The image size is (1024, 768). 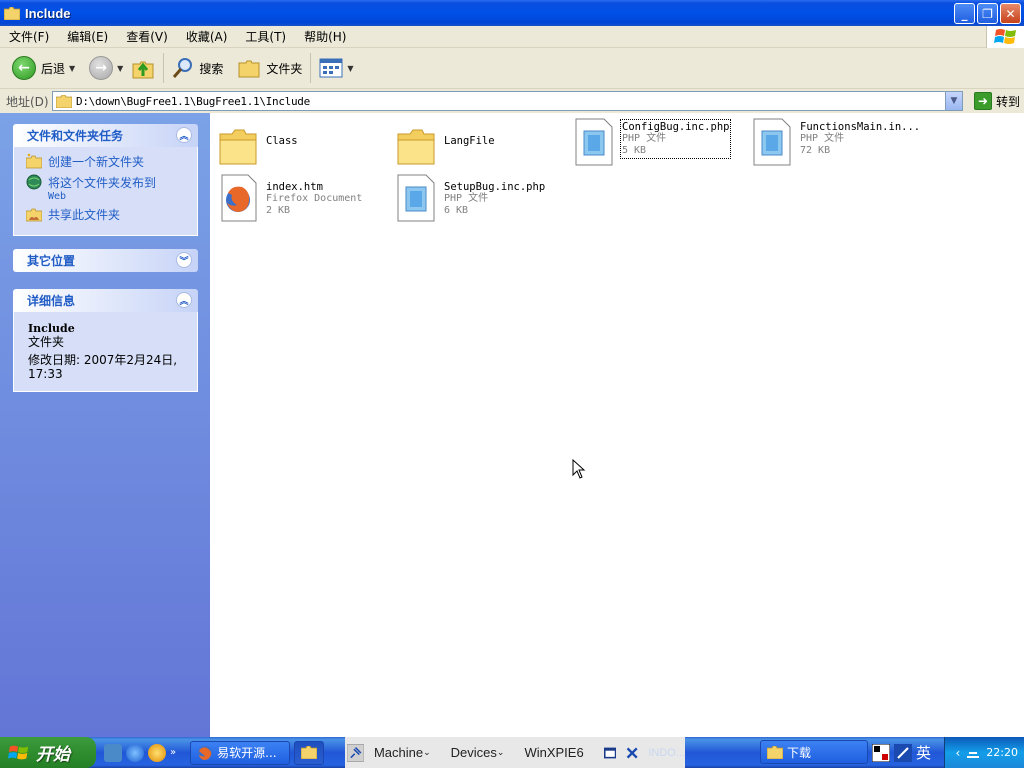 I want to click on file-tasks-panel: 文件和文件夹任务 ︽ 创建一个新文件夹 将这个文件夹发布到 Web 共享此文件夹, so click(x=105, y=180).